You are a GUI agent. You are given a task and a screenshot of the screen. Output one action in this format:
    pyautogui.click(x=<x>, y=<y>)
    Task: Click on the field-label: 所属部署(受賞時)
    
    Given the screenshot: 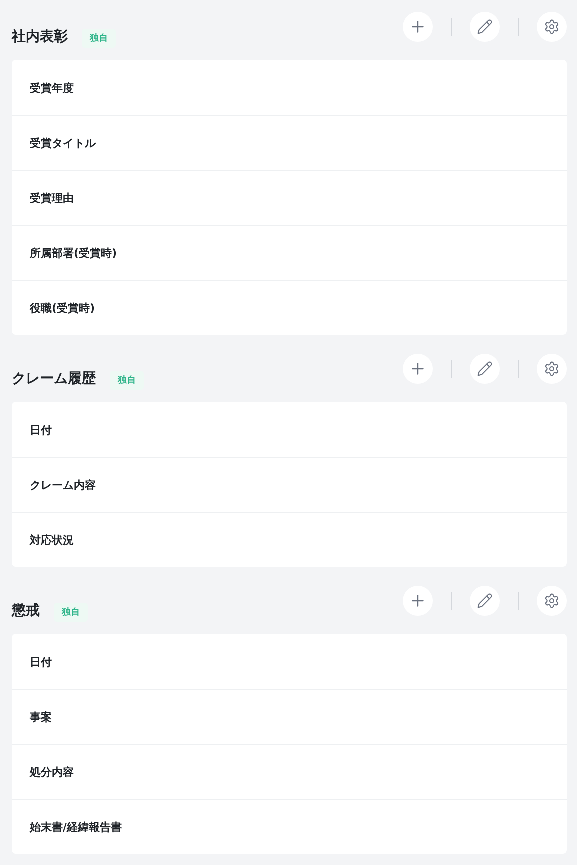 What is the action you would take?
    pyautogui.click(x=74, y=253)
    